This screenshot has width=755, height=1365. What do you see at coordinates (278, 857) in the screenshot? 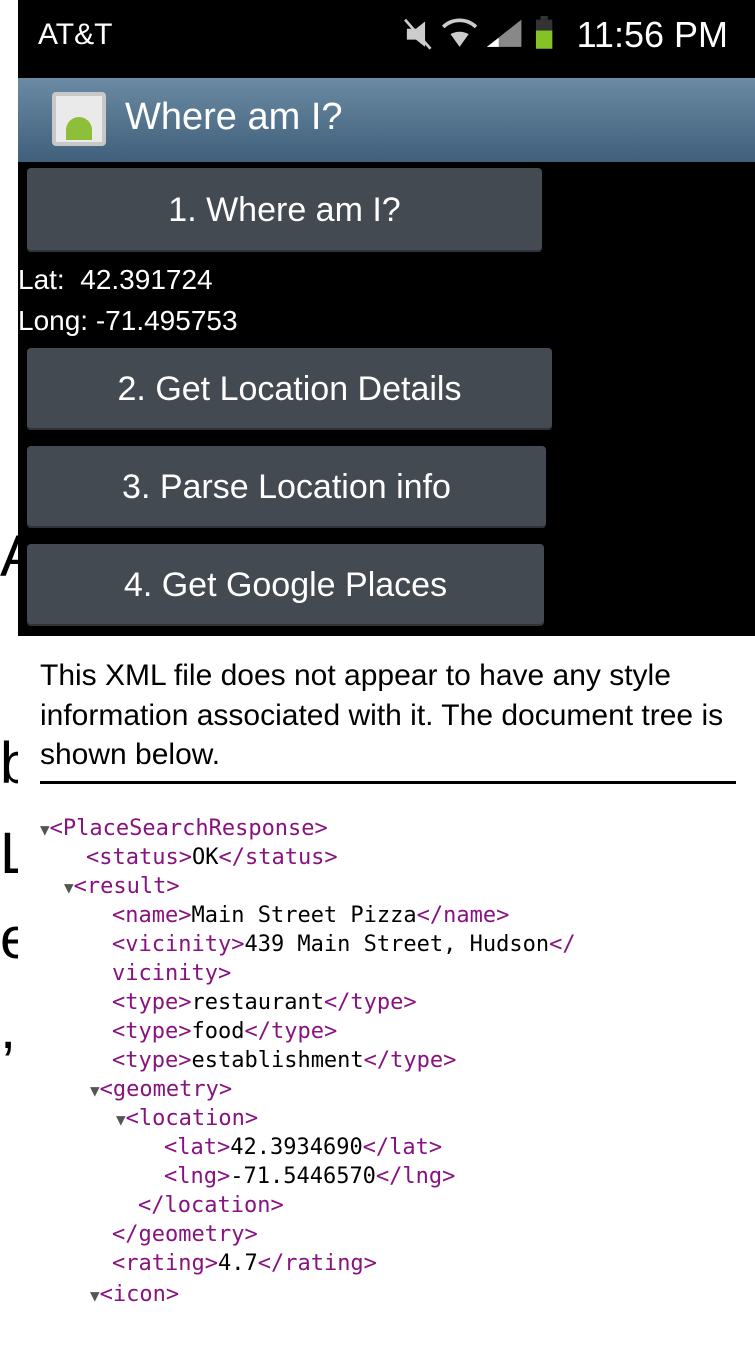
I see `xml-tag: </status>` at bounding box center [278, 857].